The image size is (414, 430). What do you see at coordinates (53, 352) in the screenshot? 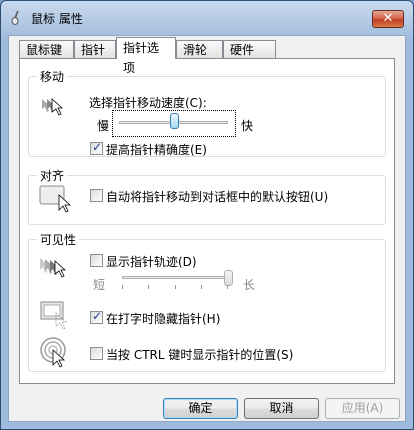
I see `locate-pointer-icon` at bounding box center [53, 352].